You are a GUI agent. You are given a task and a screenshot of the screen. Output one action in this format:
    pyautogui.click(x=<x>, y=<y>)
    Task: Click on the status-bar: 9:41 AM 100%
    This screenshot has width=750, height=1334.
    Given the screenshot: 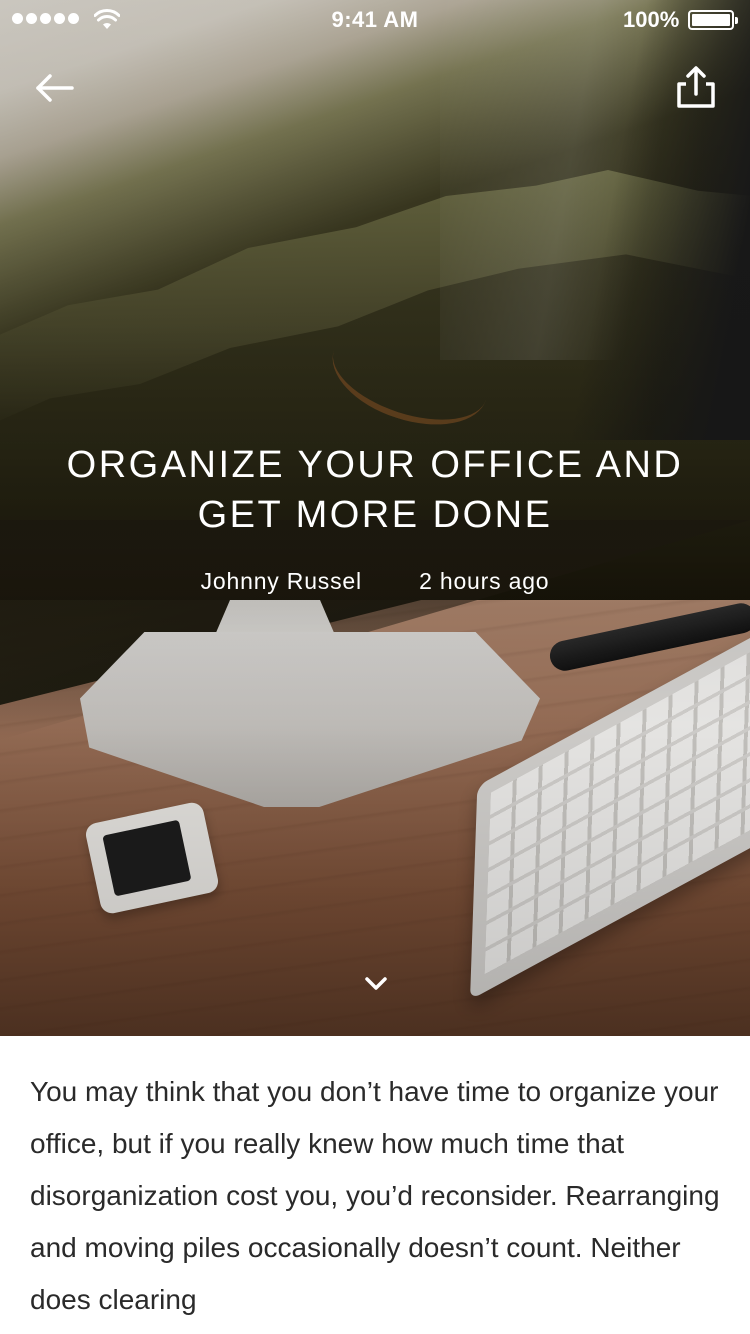 What is the action you would take?
    pyautogui.click(x=375, y=20)
    